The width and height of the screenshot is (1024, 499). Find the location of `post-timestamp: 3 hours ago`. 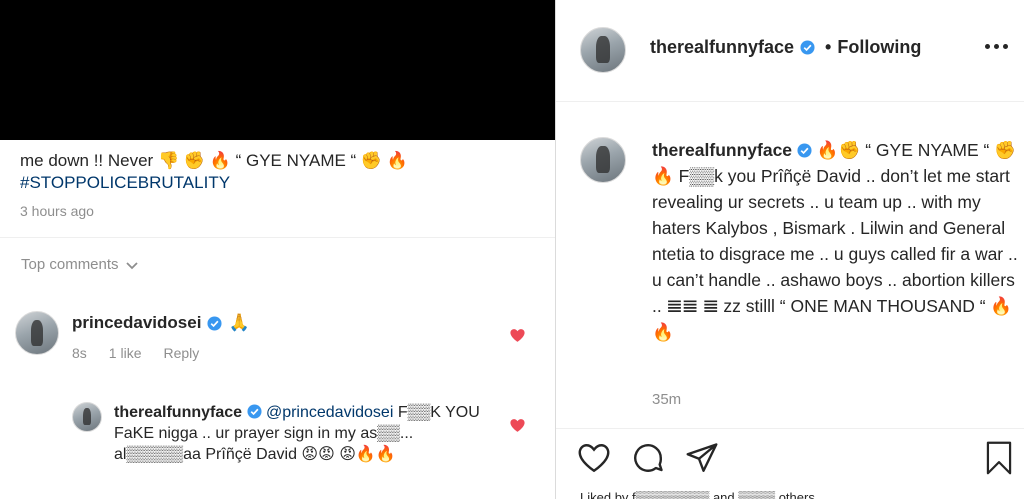

post-timestamp: 3 hours ago is located at coordinates (57, 211).